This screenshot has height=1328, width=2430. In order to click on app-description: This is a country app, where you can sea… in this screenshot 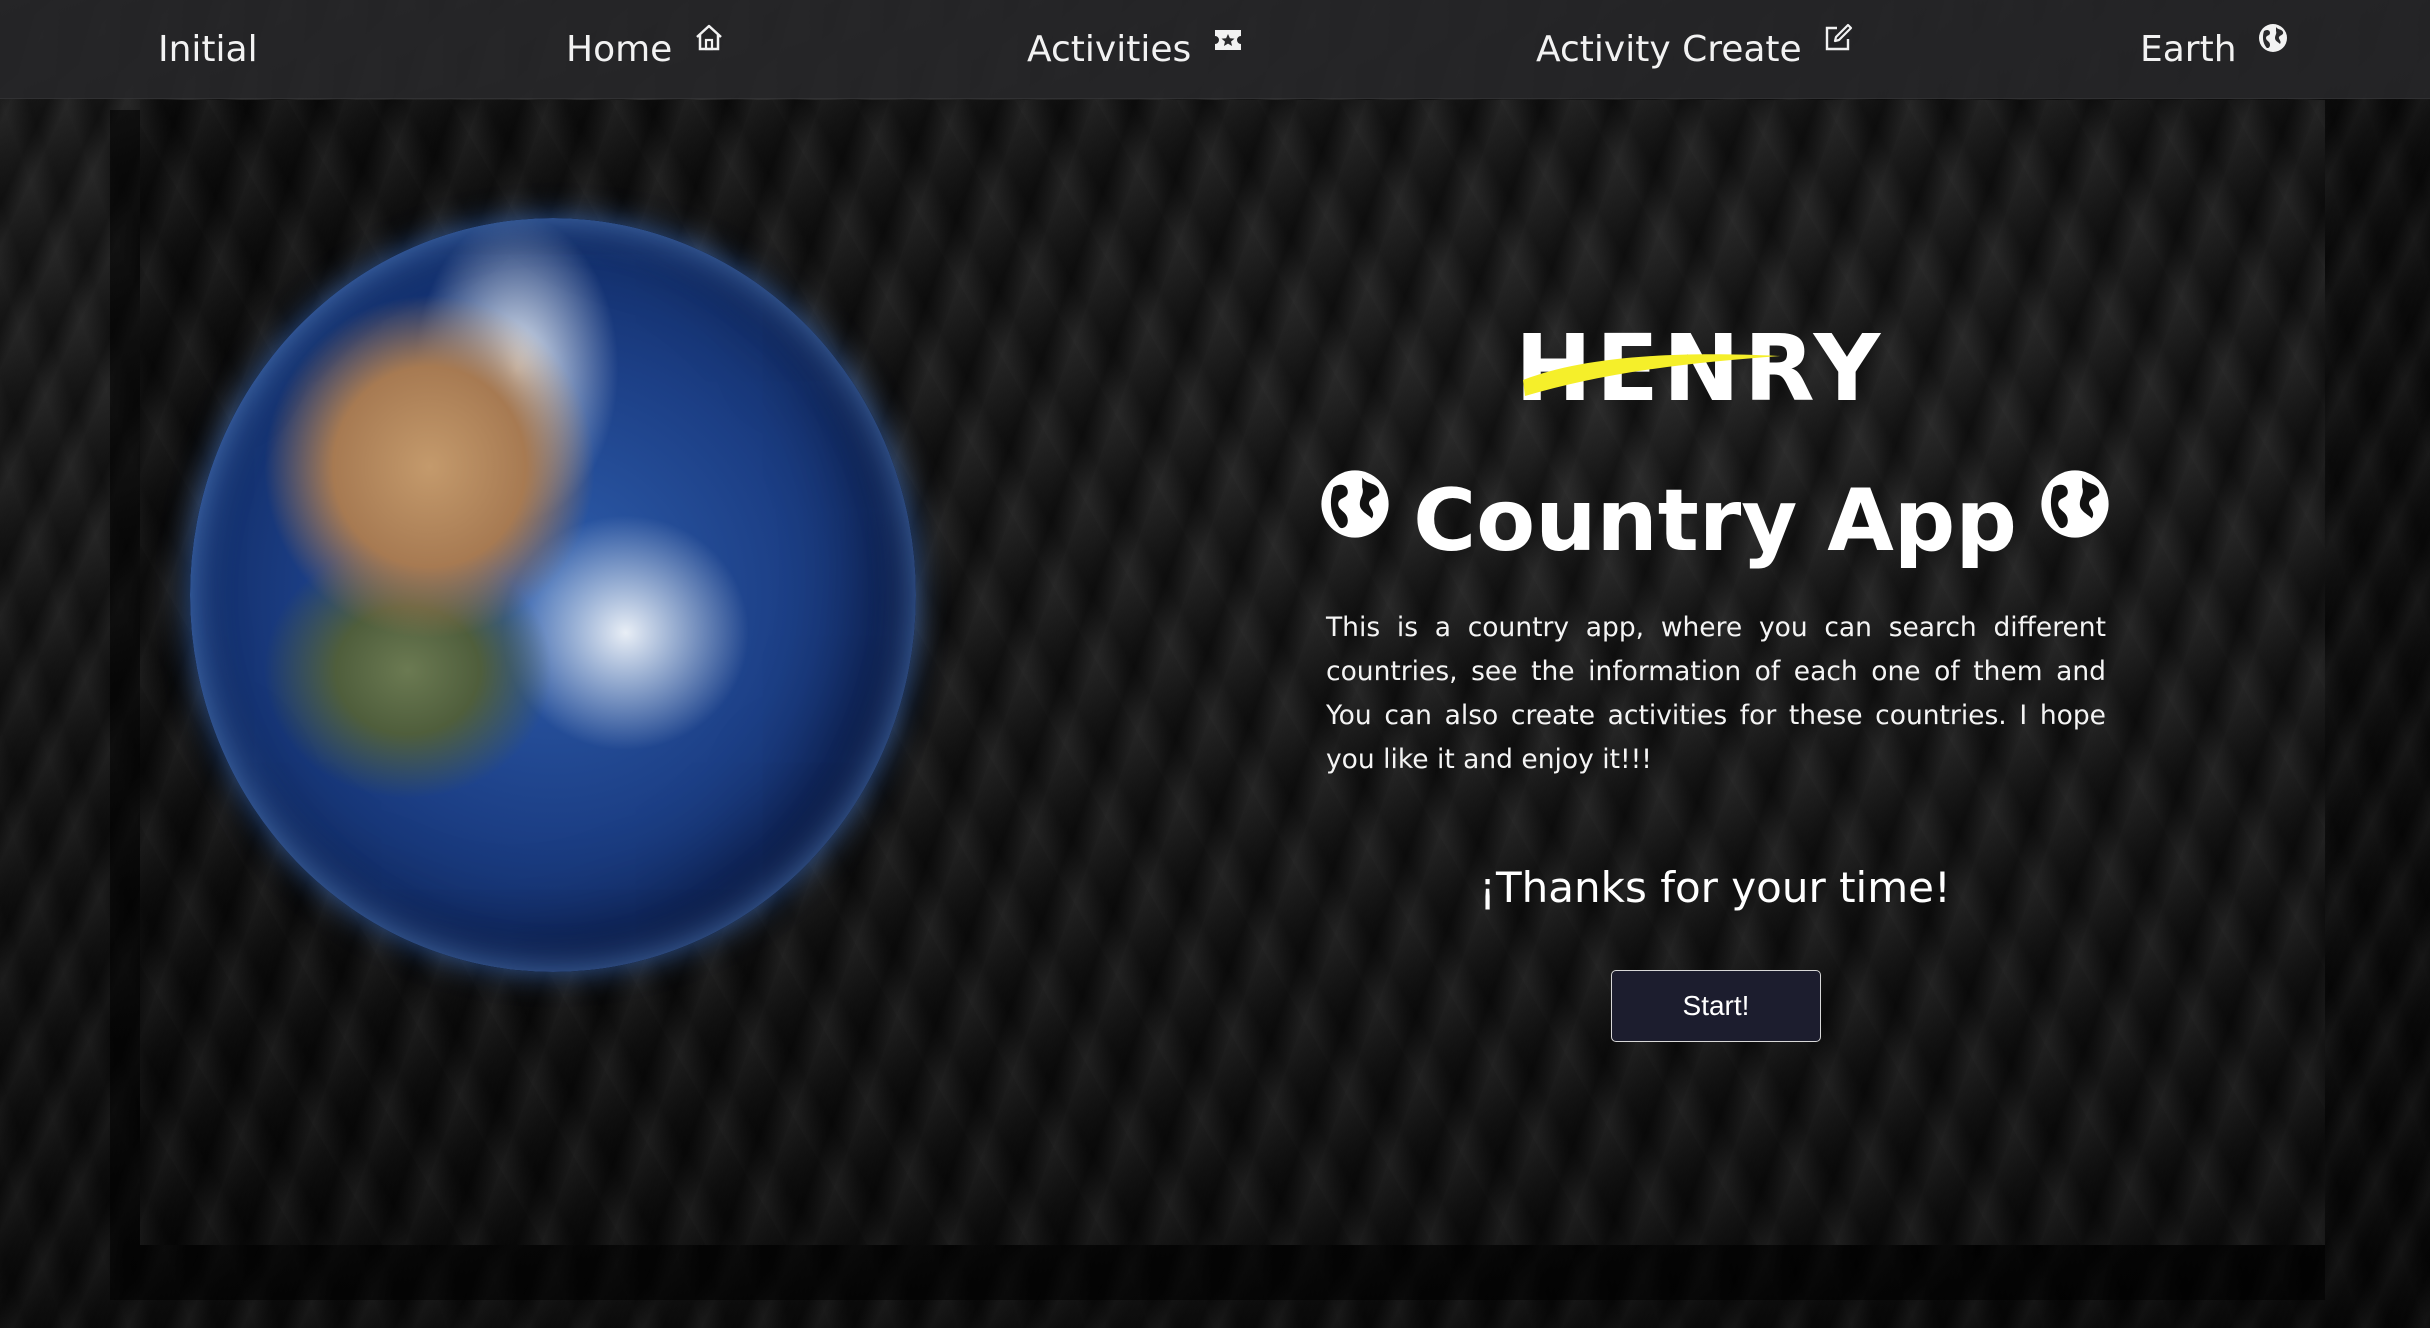, I will do `click(1716, 693)`.